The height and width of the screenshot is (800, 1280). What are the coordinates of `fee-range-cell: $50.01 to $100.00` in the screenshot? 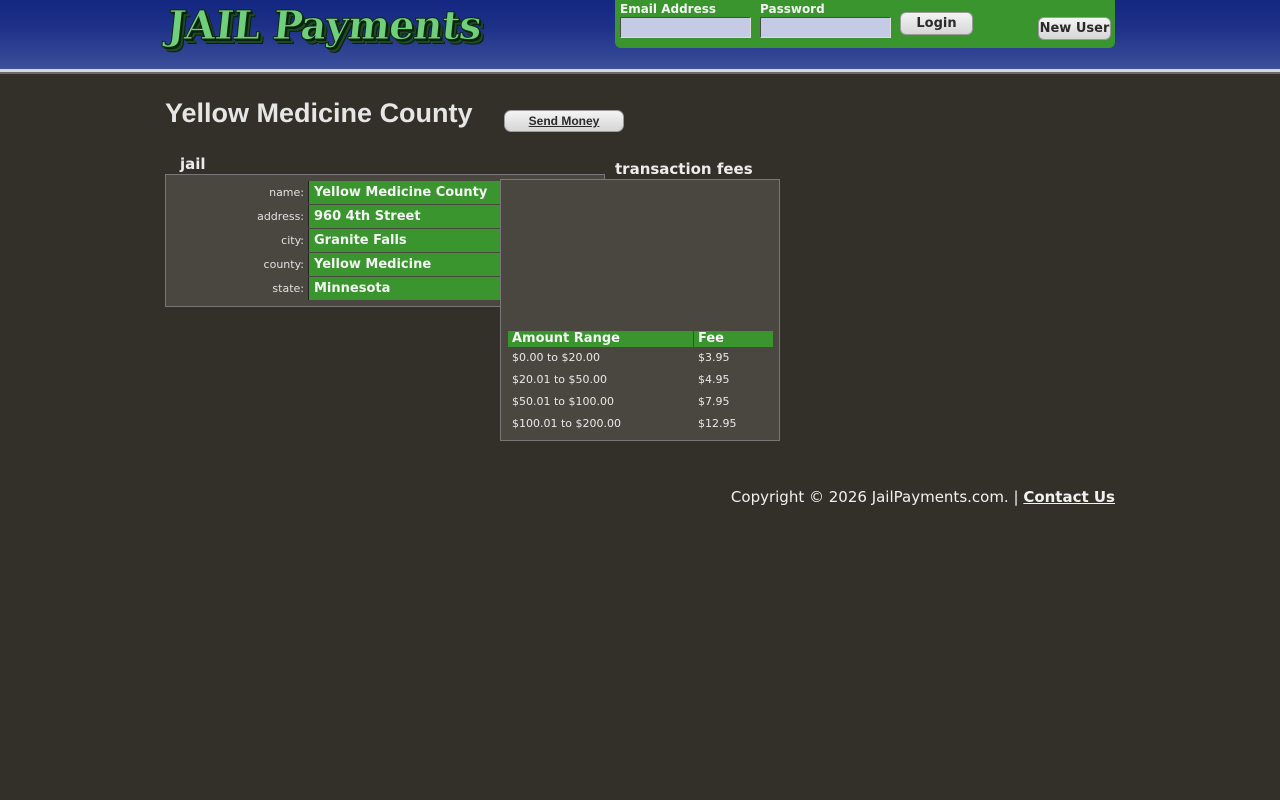 It's located at (563, 401).